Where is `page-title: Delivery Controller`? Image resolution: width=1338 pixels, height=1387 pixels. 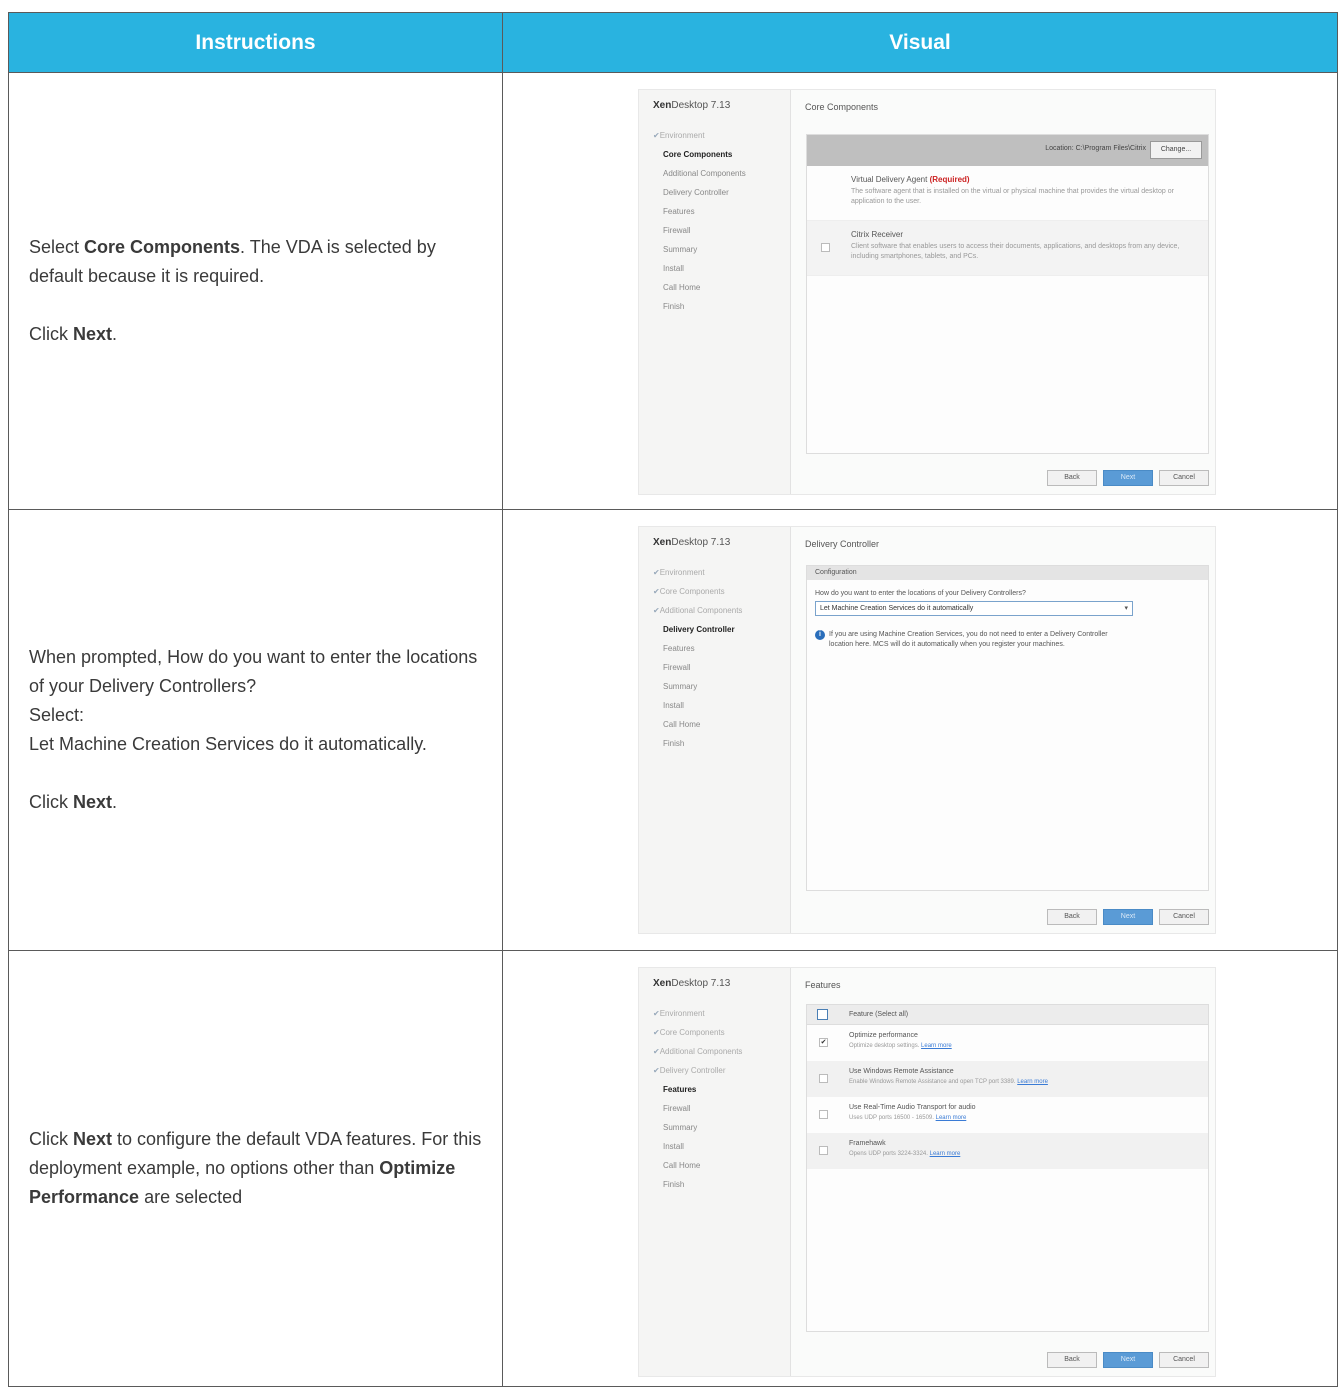 page-title: Delivery Controller is located at coordinates (842, 544).